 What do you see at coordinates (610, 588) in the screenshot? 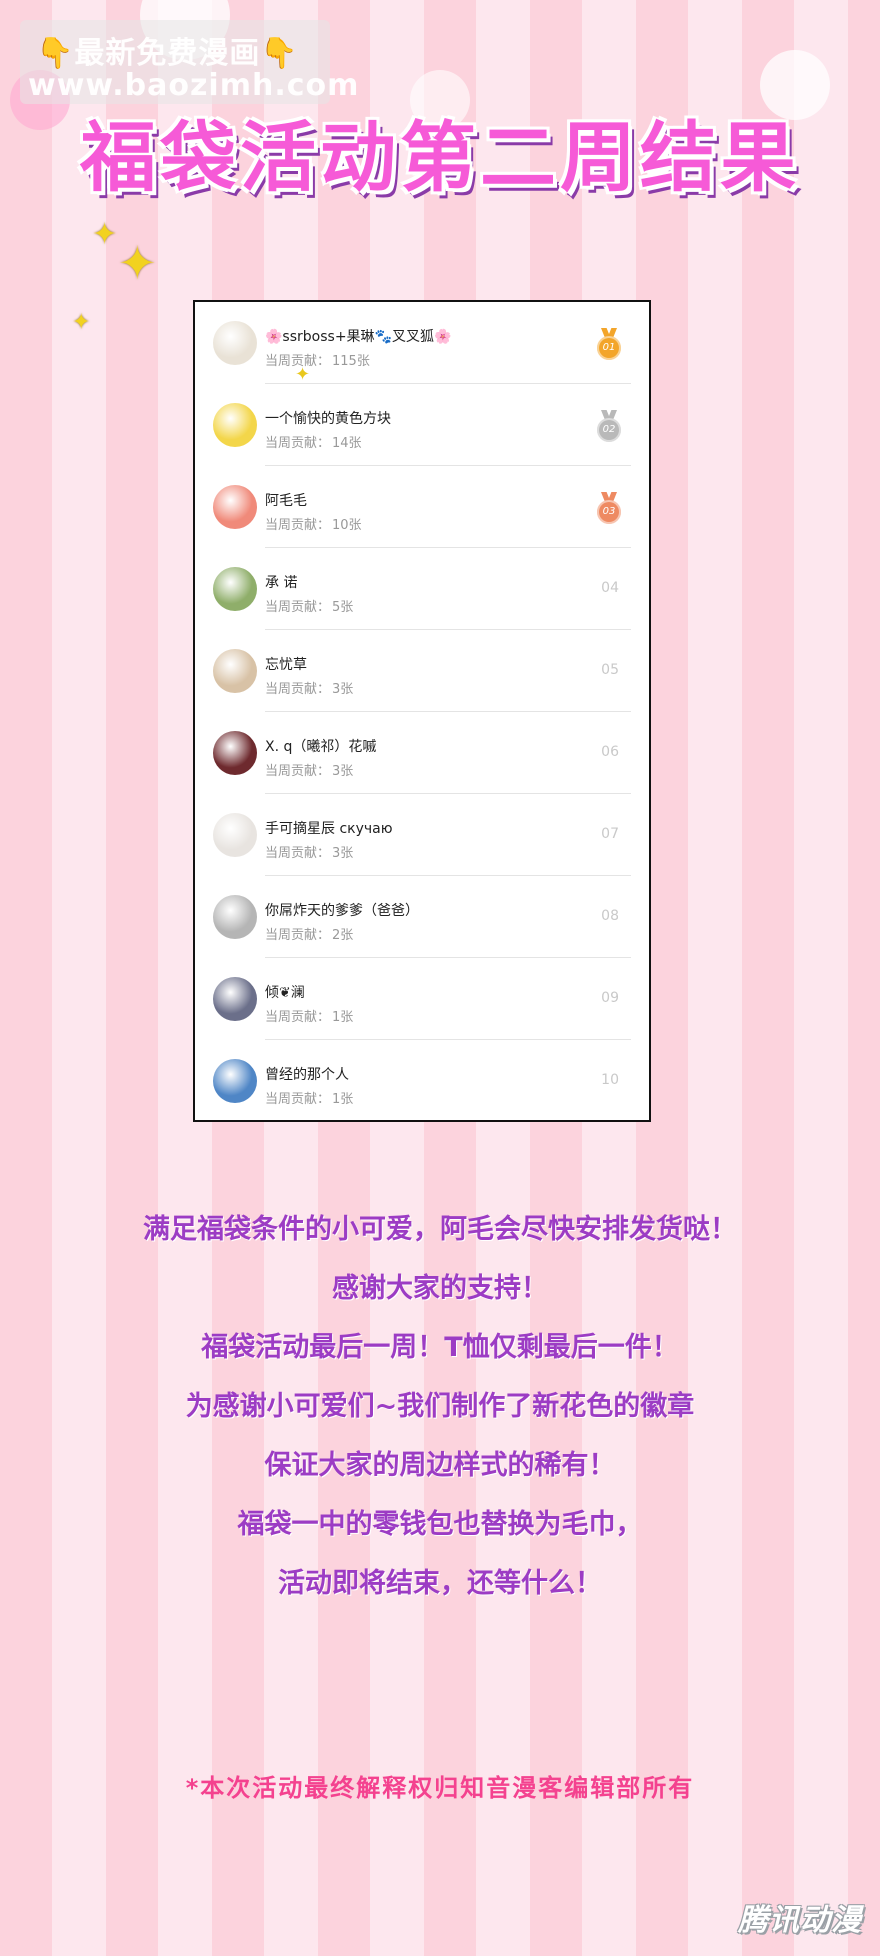
I see `rank-number: 04` at bounding box center [610, 588].